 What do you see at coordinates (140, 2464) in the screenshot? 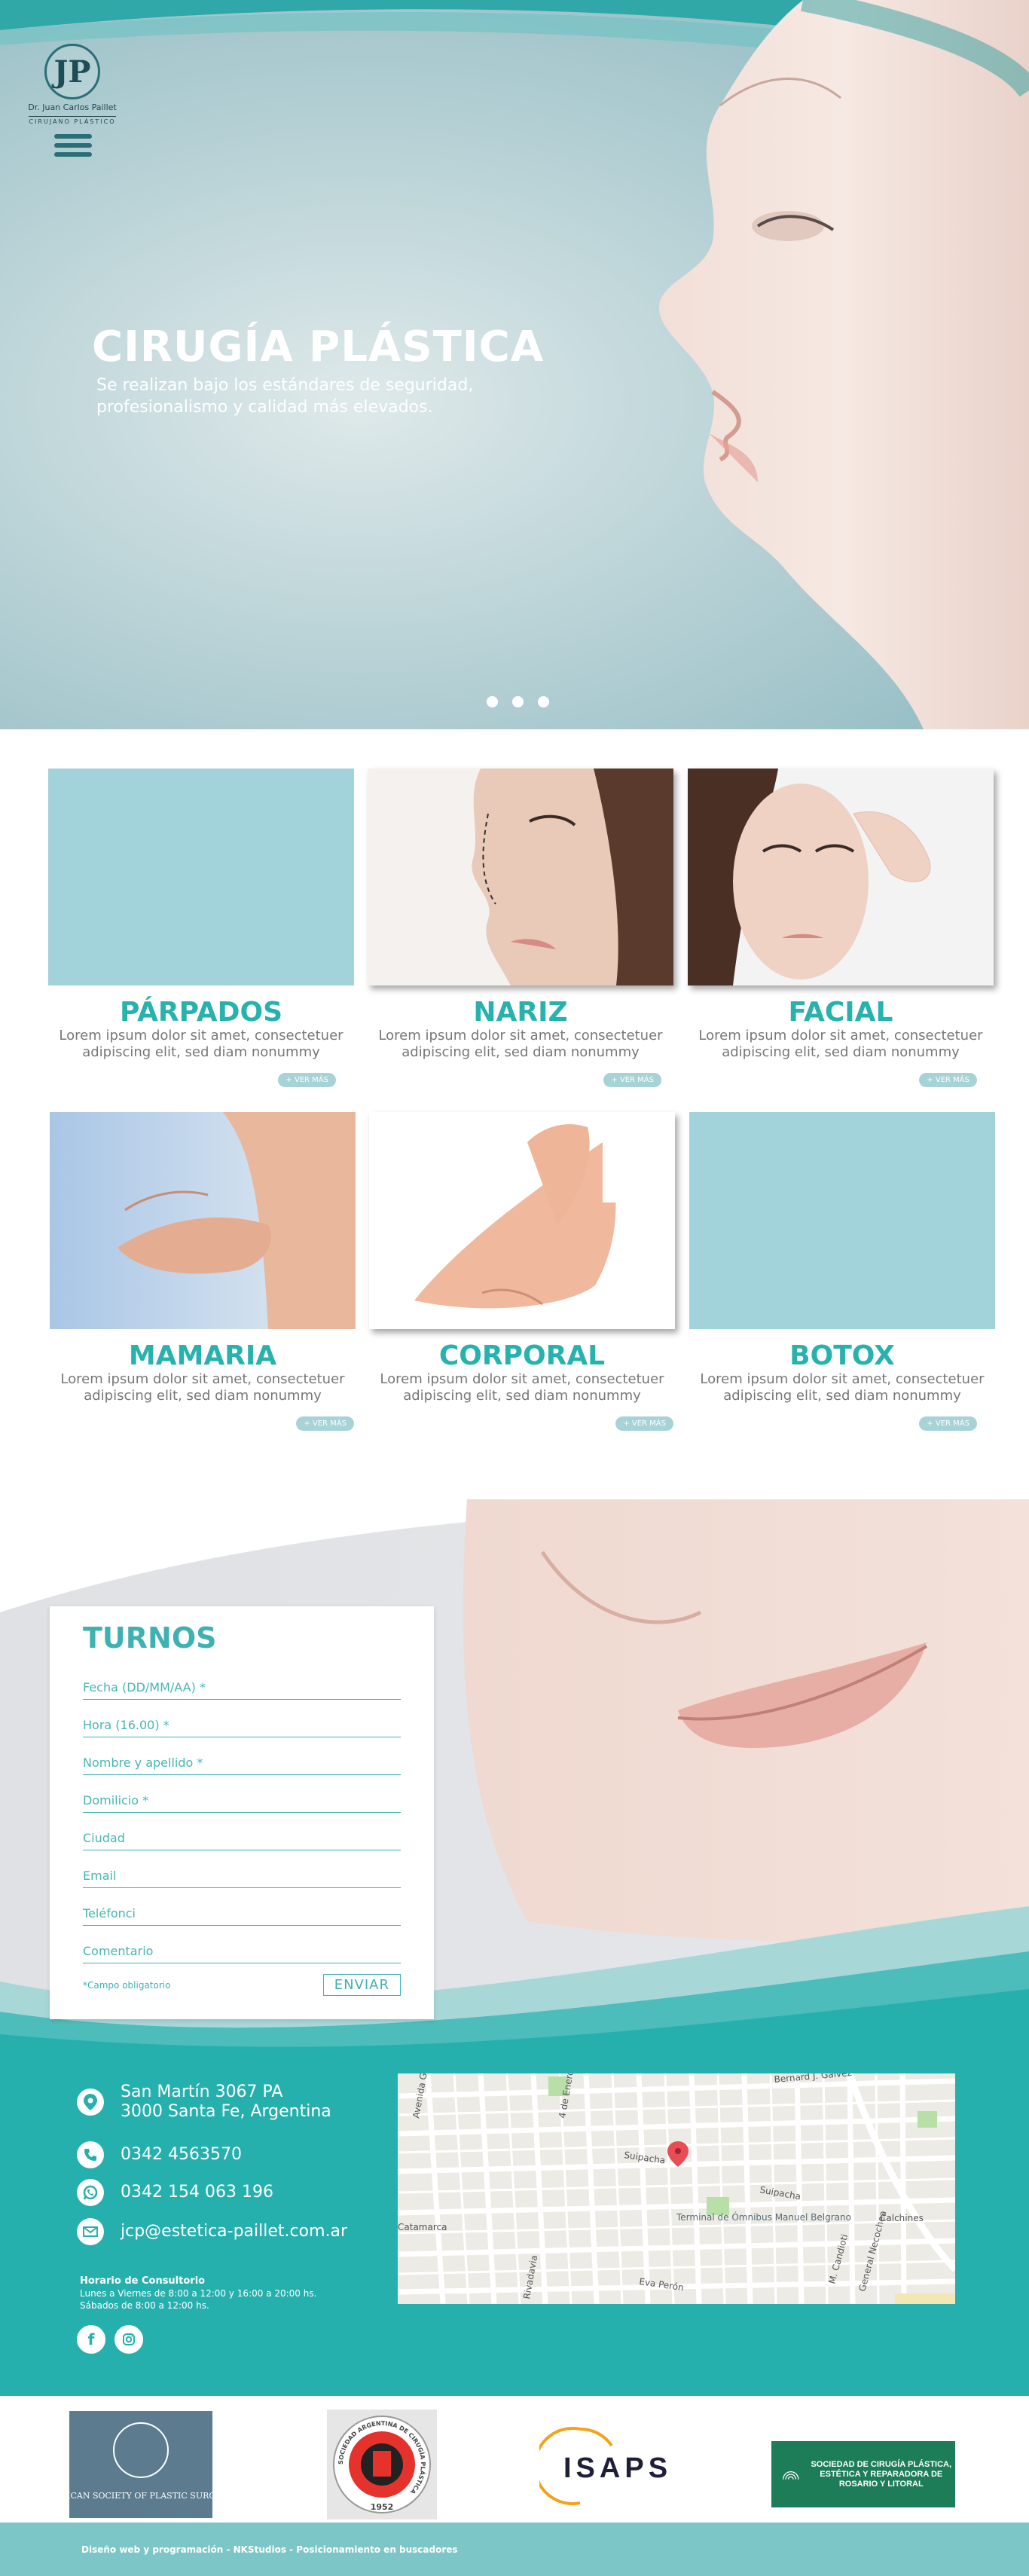
I see `asps-logo: AMERICAN SOCIETY OF PLASTIC SURGEONS` at bounding box center [140, 2464].